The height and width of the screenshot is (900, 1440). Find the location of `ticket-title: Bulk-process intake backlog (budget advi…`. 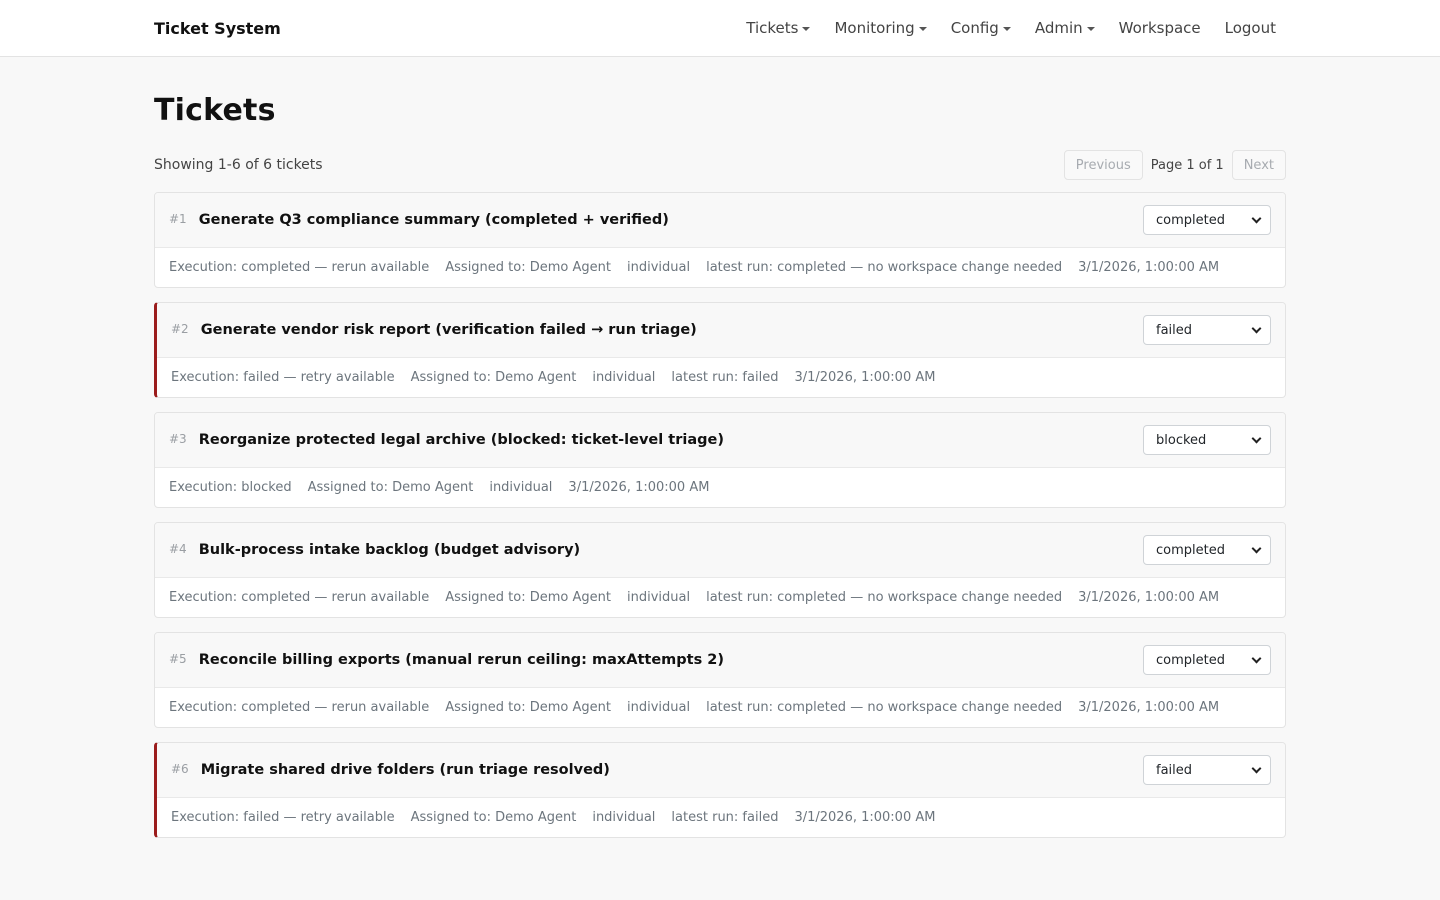

ticket-title: Bulk-process intake backlog (budget advi… is located at coordinates (389, 550).